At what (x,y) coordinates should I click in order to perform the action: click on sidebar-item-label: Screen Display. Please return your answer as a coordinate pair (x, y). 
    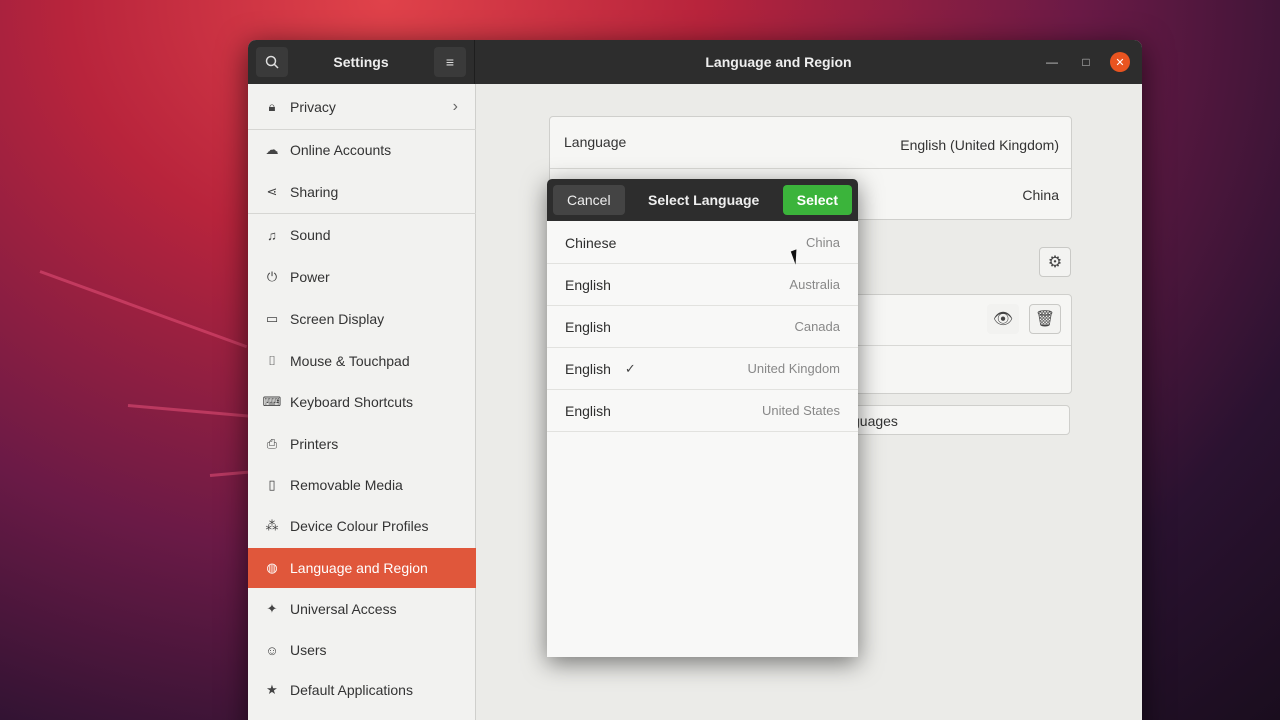
    Looking at the image, I should click on (337, 319).